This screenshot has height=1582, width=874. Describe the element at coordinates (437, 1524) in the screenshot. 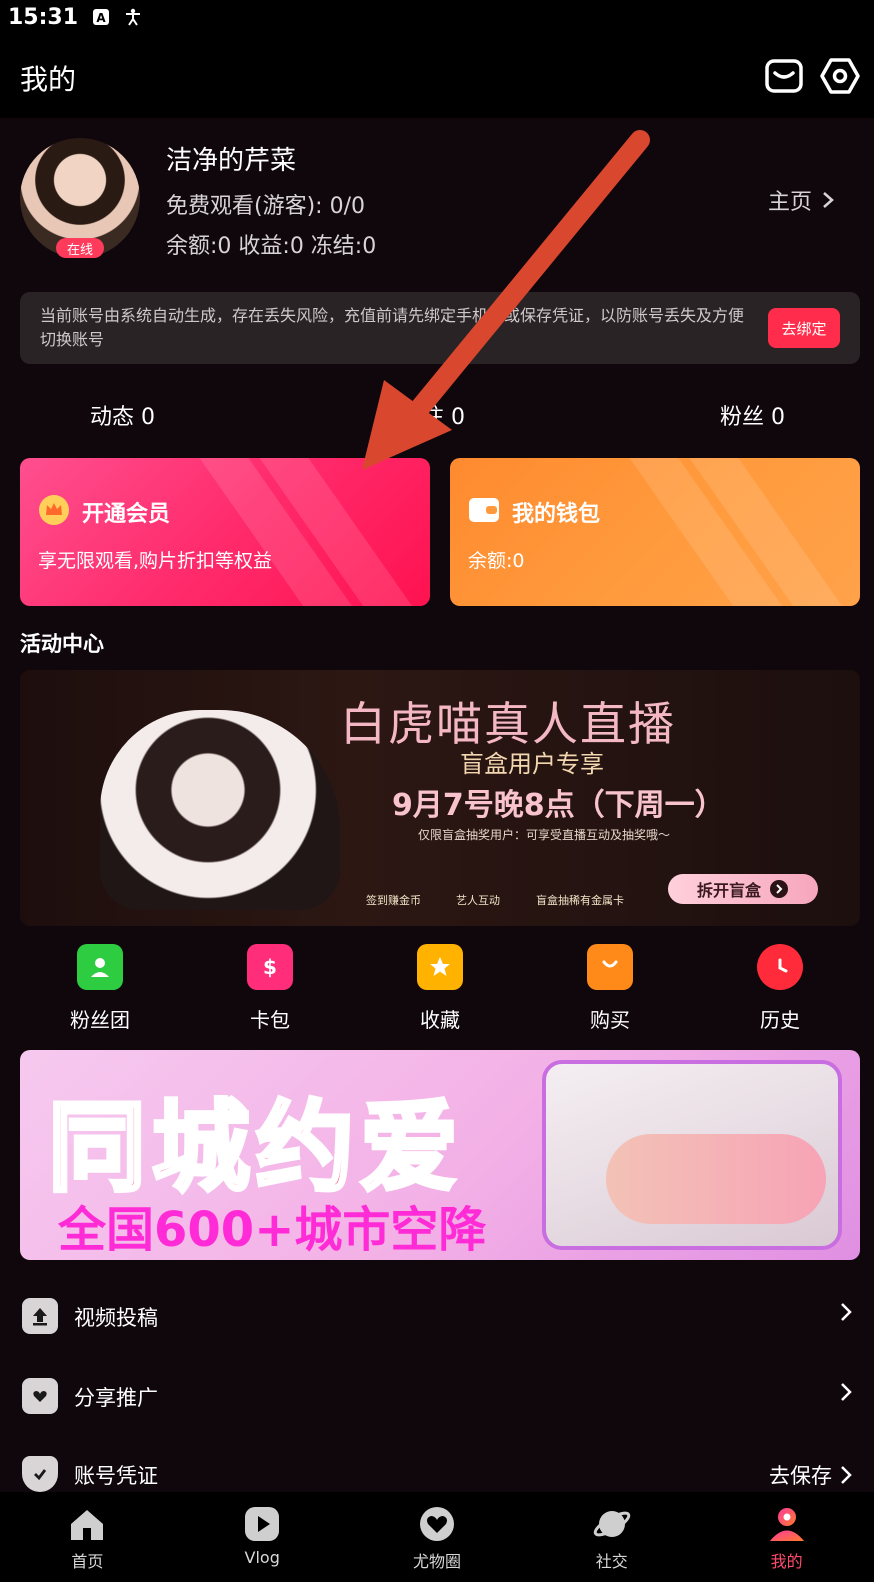

I see `heart-circle-icon` at that location.